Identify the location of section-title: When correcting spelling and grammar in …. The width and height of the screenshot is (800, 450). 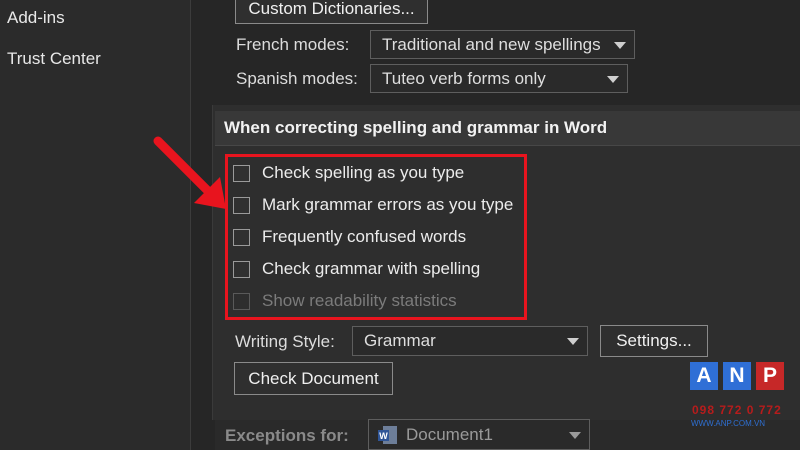
(416, 127).